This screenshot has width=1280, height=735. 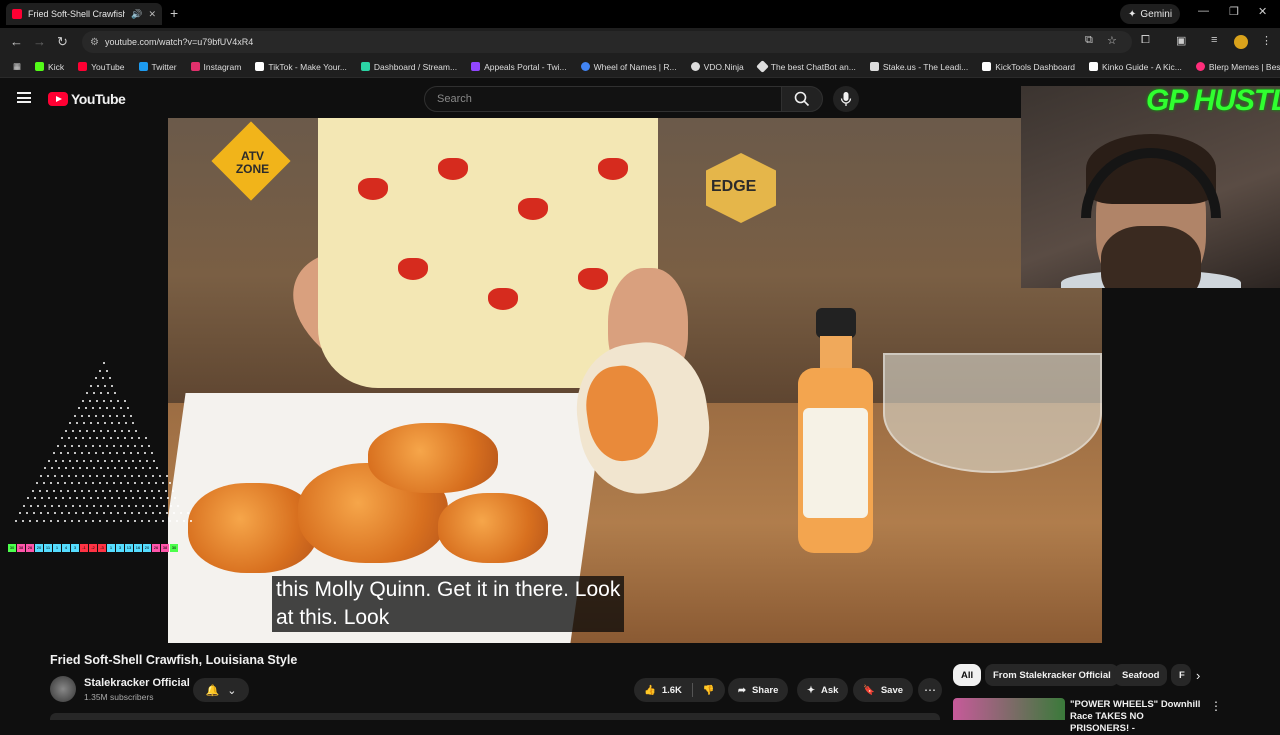 I want to click on chip-seafood: Seafood, so click(x=1141, y=675).